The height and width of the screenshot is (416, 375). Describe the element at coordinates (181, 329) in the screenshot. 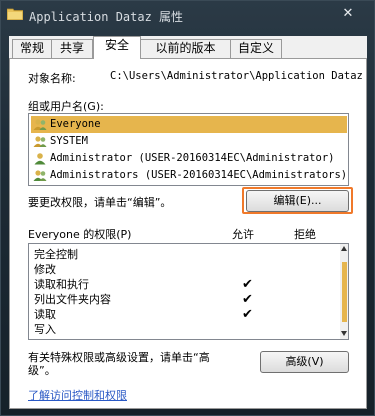

I see `permission-row: 写入` at that location.